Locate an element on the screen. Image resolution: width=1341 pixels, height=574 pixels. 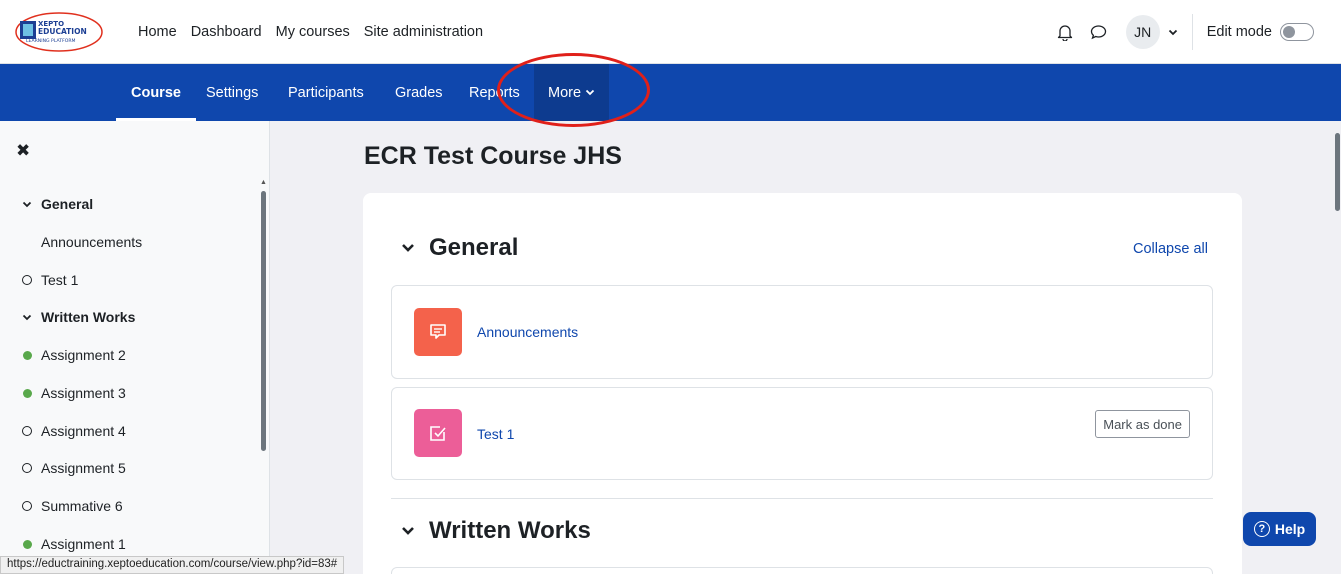
drawer-item-assignment-5: Assignment 5 is located at coordinates (63, 468).